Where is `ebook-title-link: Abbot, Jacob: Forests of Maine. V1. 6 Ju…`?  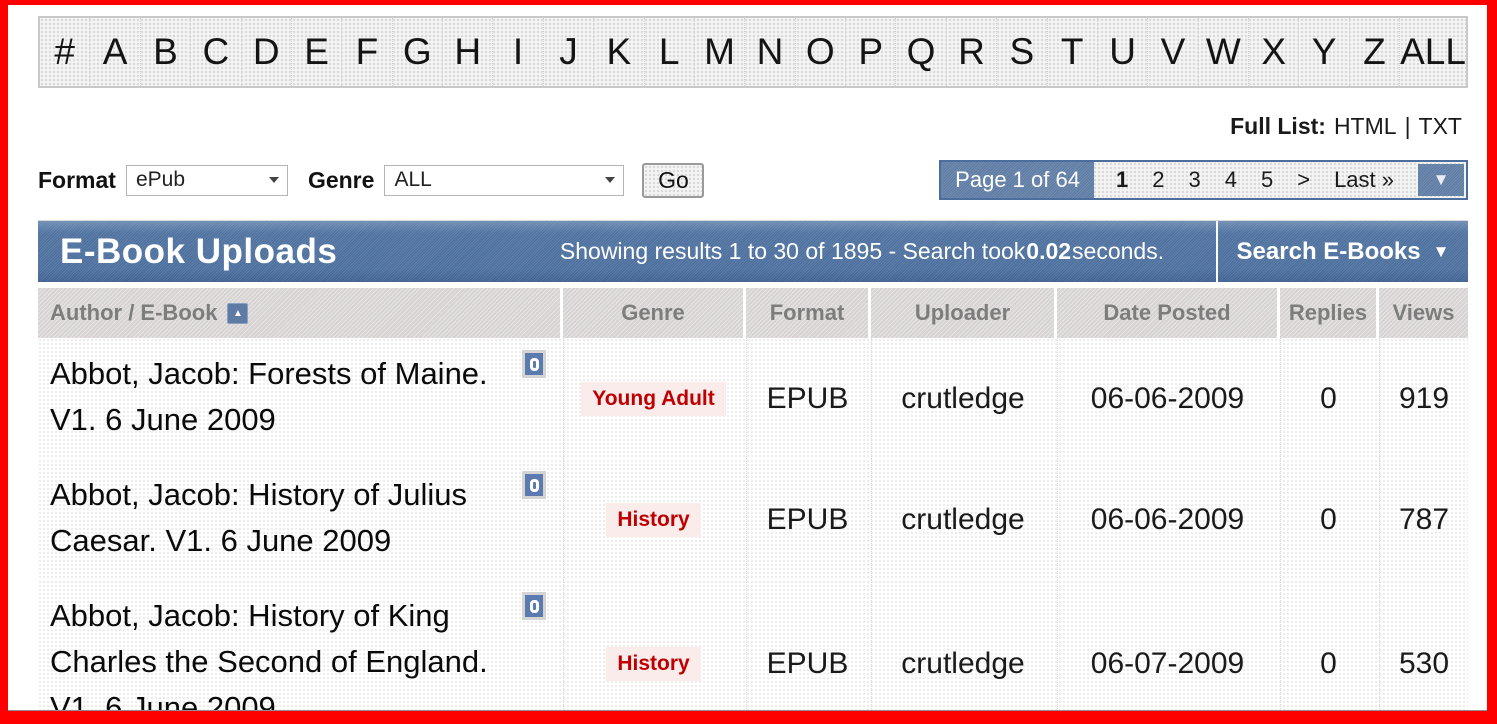 ebook-title-link: Abbot, Jacob: Forests of Maine. V1. 6 Ju… is located at coordinates (272, 397).